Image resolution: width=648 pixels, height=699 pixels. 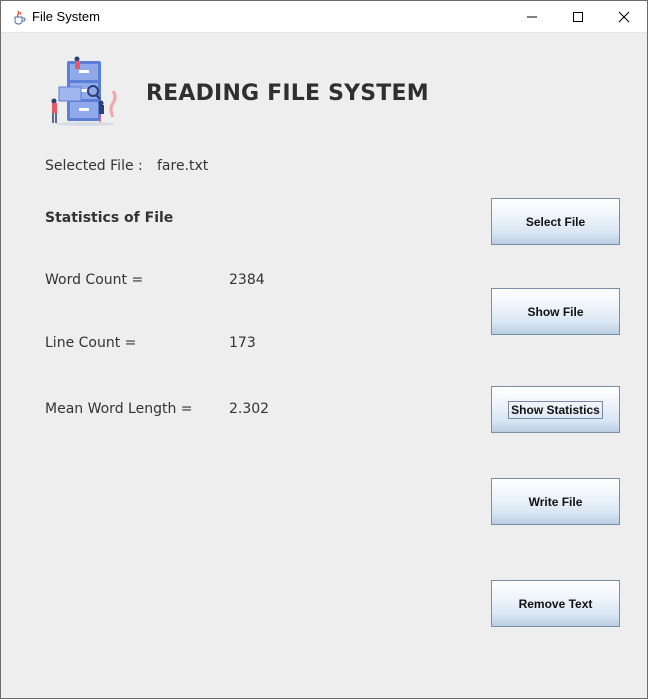 I want to click on word-count-label: Word Count =, so click(x=94, y=280).